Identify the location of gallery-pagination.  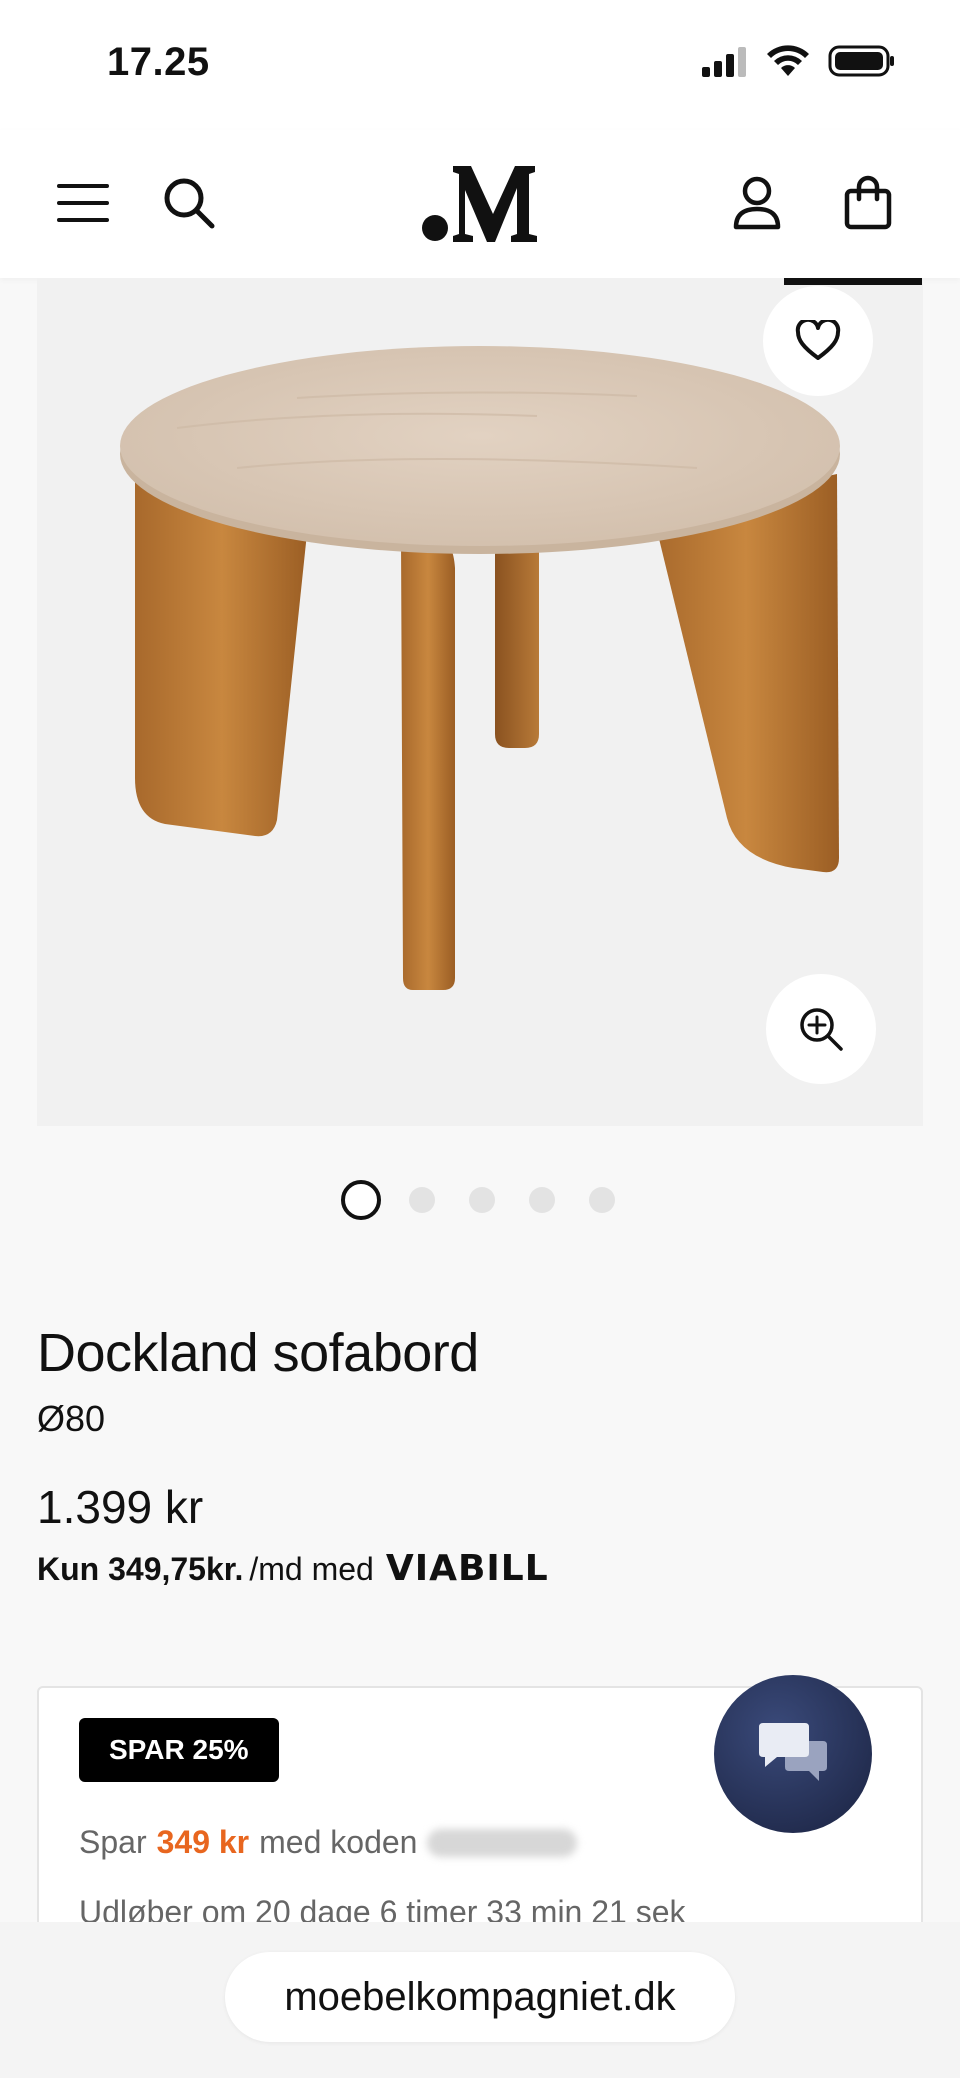
(478, 1200).